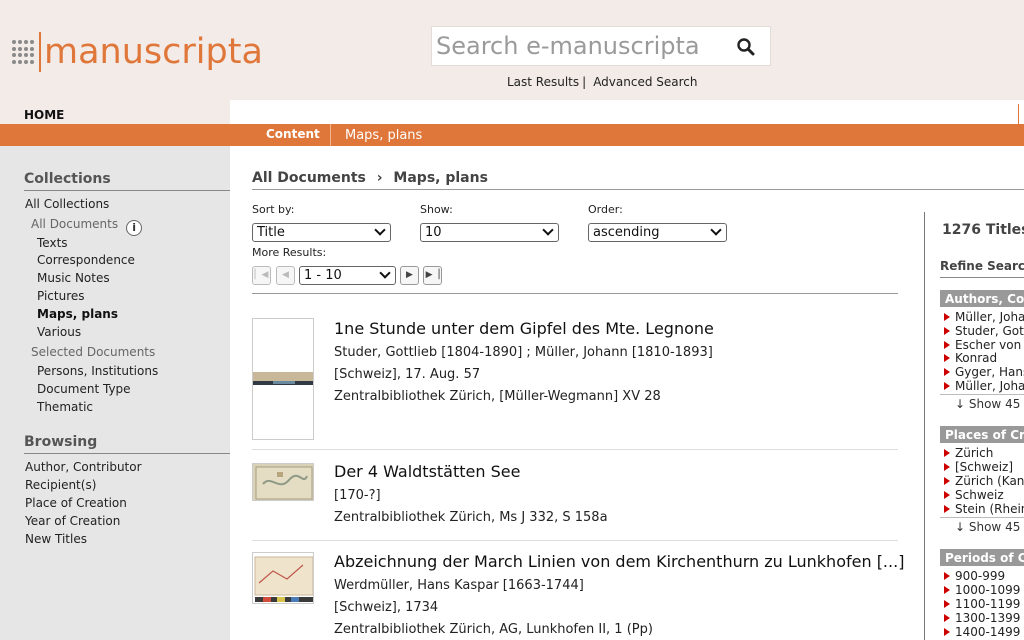  I want to click on sort-select: Title, so click(321, 232).